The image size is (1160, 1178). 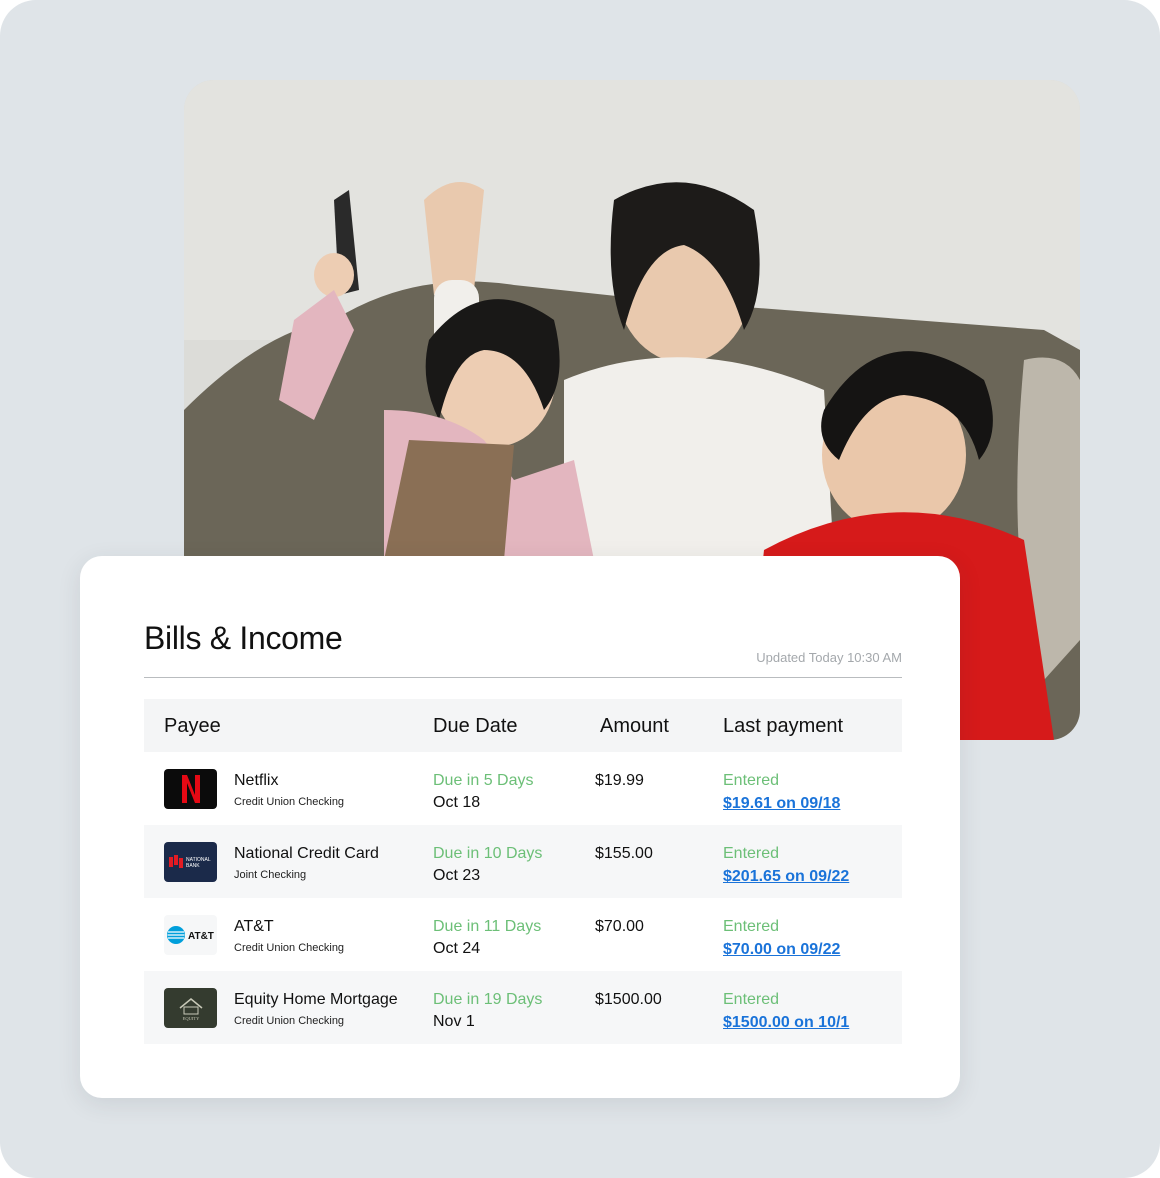 I want to click on header-last-payment: Last payment, so click(x=783, y=726).